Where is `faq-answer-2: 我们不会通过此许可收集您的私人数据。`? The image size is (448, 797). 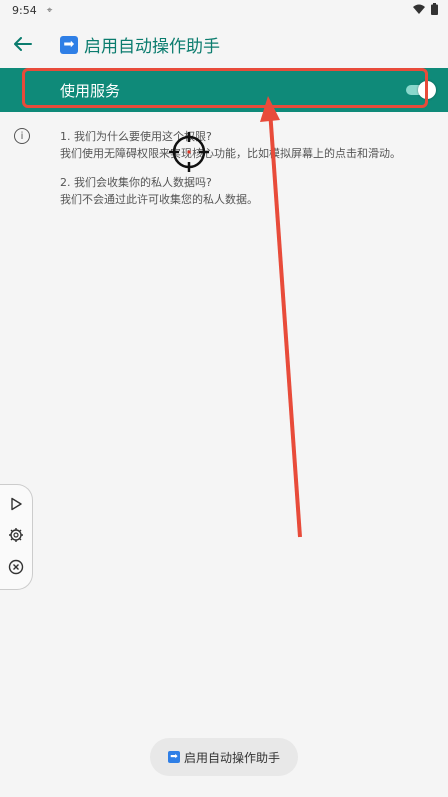 faq-answer-2: 我们不会通过此许可收集您的私人数据。 is located at coordinates (159, 199).